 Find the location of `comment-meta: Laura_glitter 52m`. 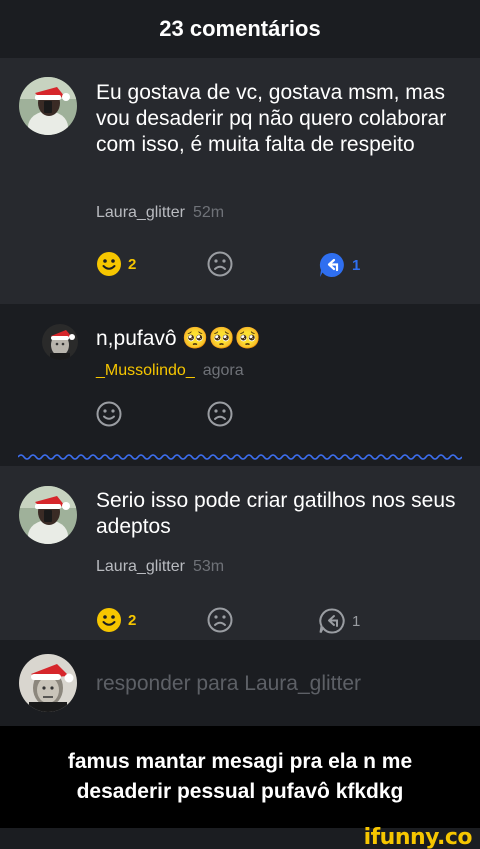

comment-meta: Laura_glitter 52m is located at coordinates (160, 213).